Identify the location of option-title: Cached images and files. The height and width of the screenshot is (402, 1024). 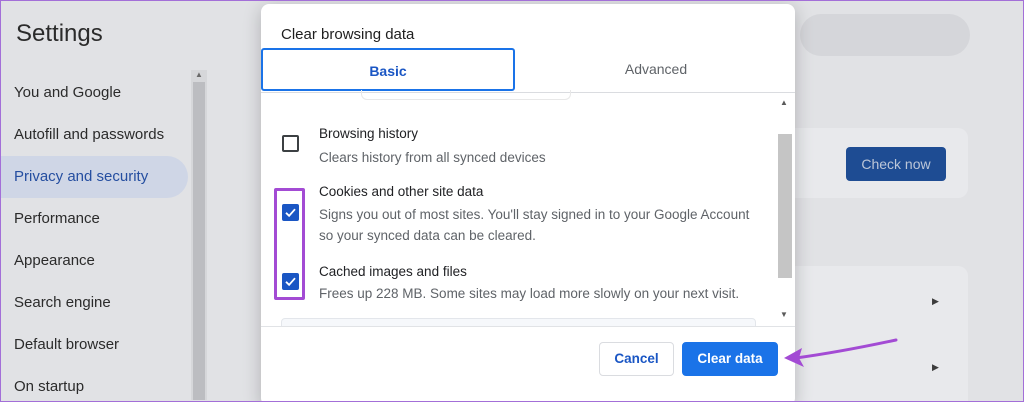
(393, 271).